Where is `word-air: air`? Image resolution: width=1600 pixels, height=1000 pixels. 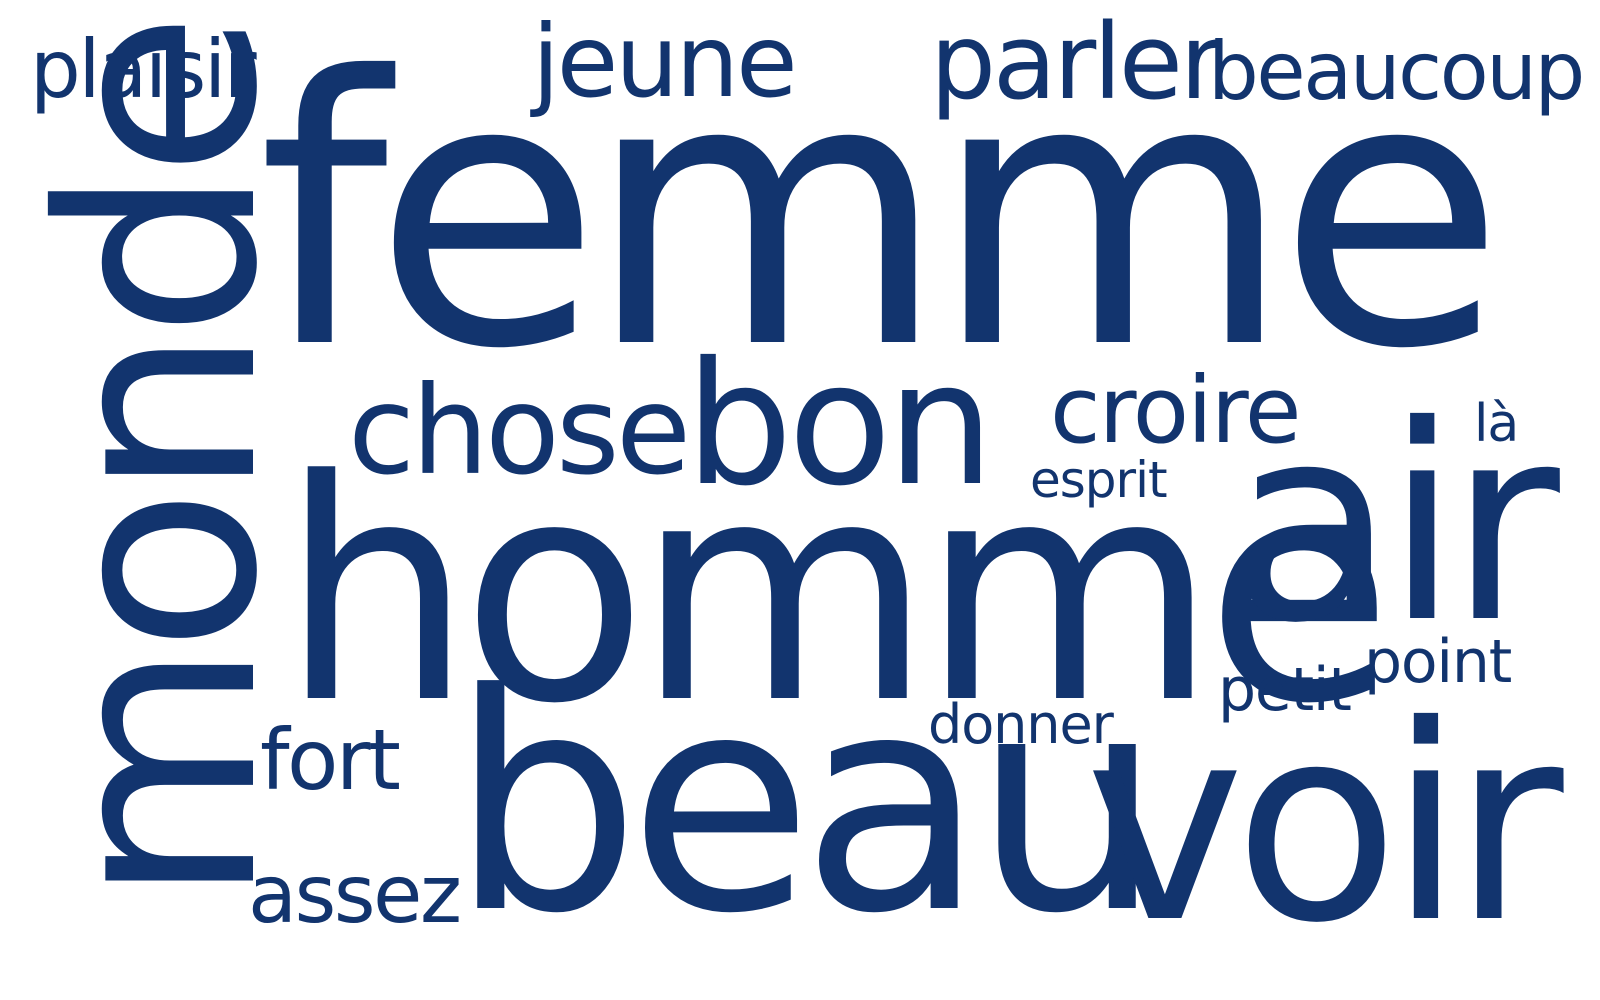
word-air: air is located at coordinates (1395, 524).